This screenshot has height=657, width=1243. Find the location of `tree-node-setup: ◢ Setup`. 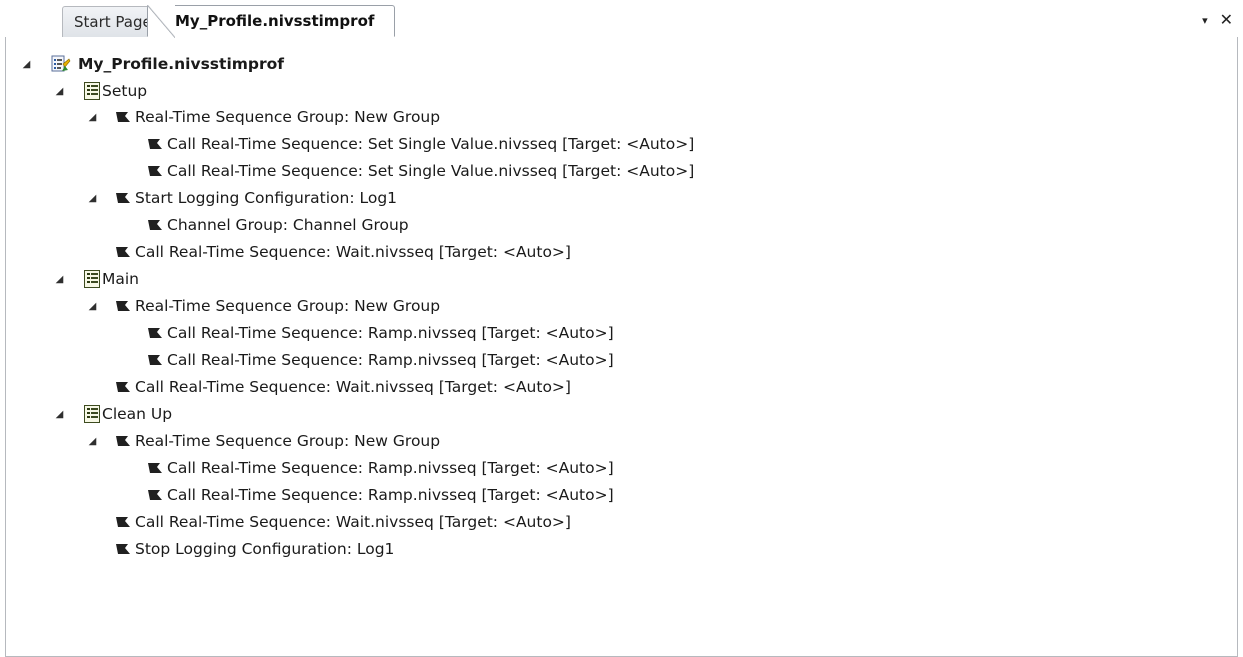

tree-node-setup: ◢ Setup is located at coordinates (84, 91).